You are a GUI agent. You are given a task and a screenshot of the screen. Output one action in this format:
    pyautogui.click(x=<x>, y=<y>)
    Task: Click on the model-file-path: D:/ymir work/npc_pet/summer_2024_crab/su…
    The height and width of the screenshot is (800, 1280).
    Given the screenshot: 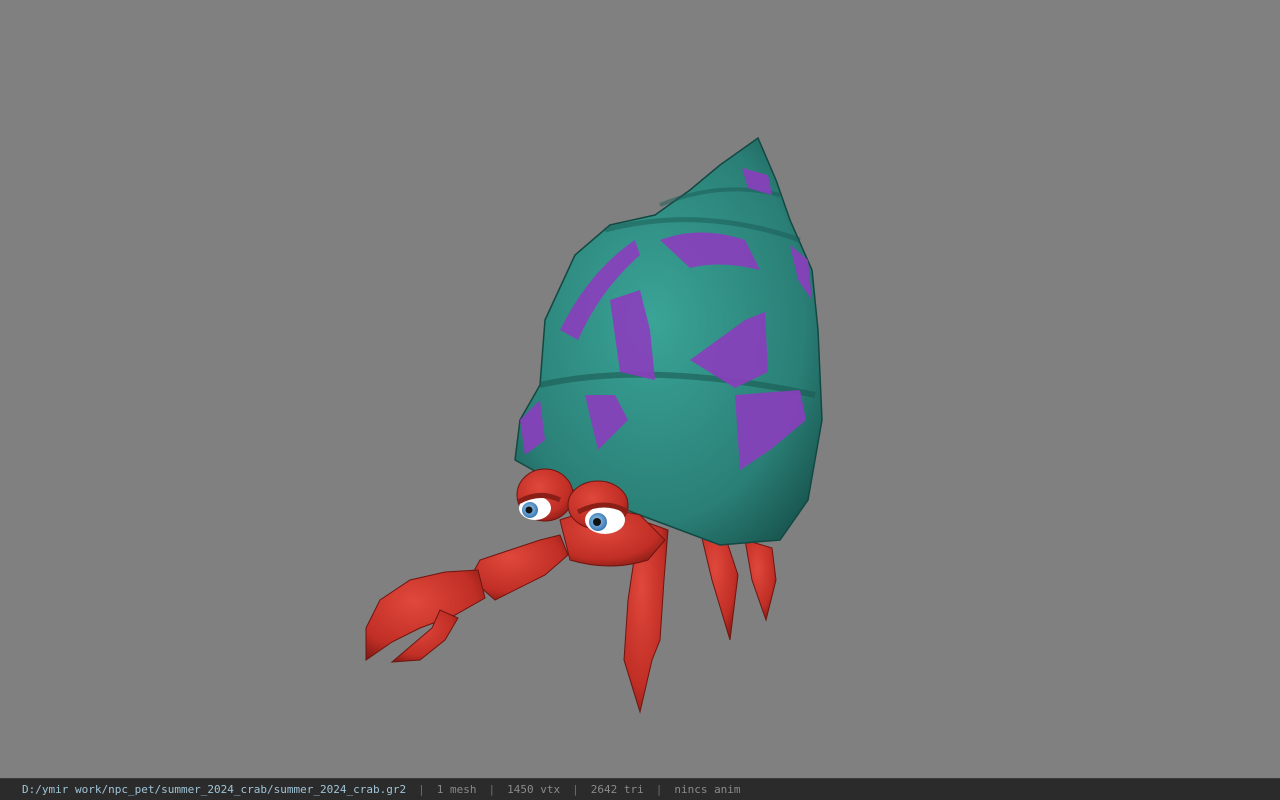 What is the action you would take?
    pyautogui.click(x=214, y=789)
    